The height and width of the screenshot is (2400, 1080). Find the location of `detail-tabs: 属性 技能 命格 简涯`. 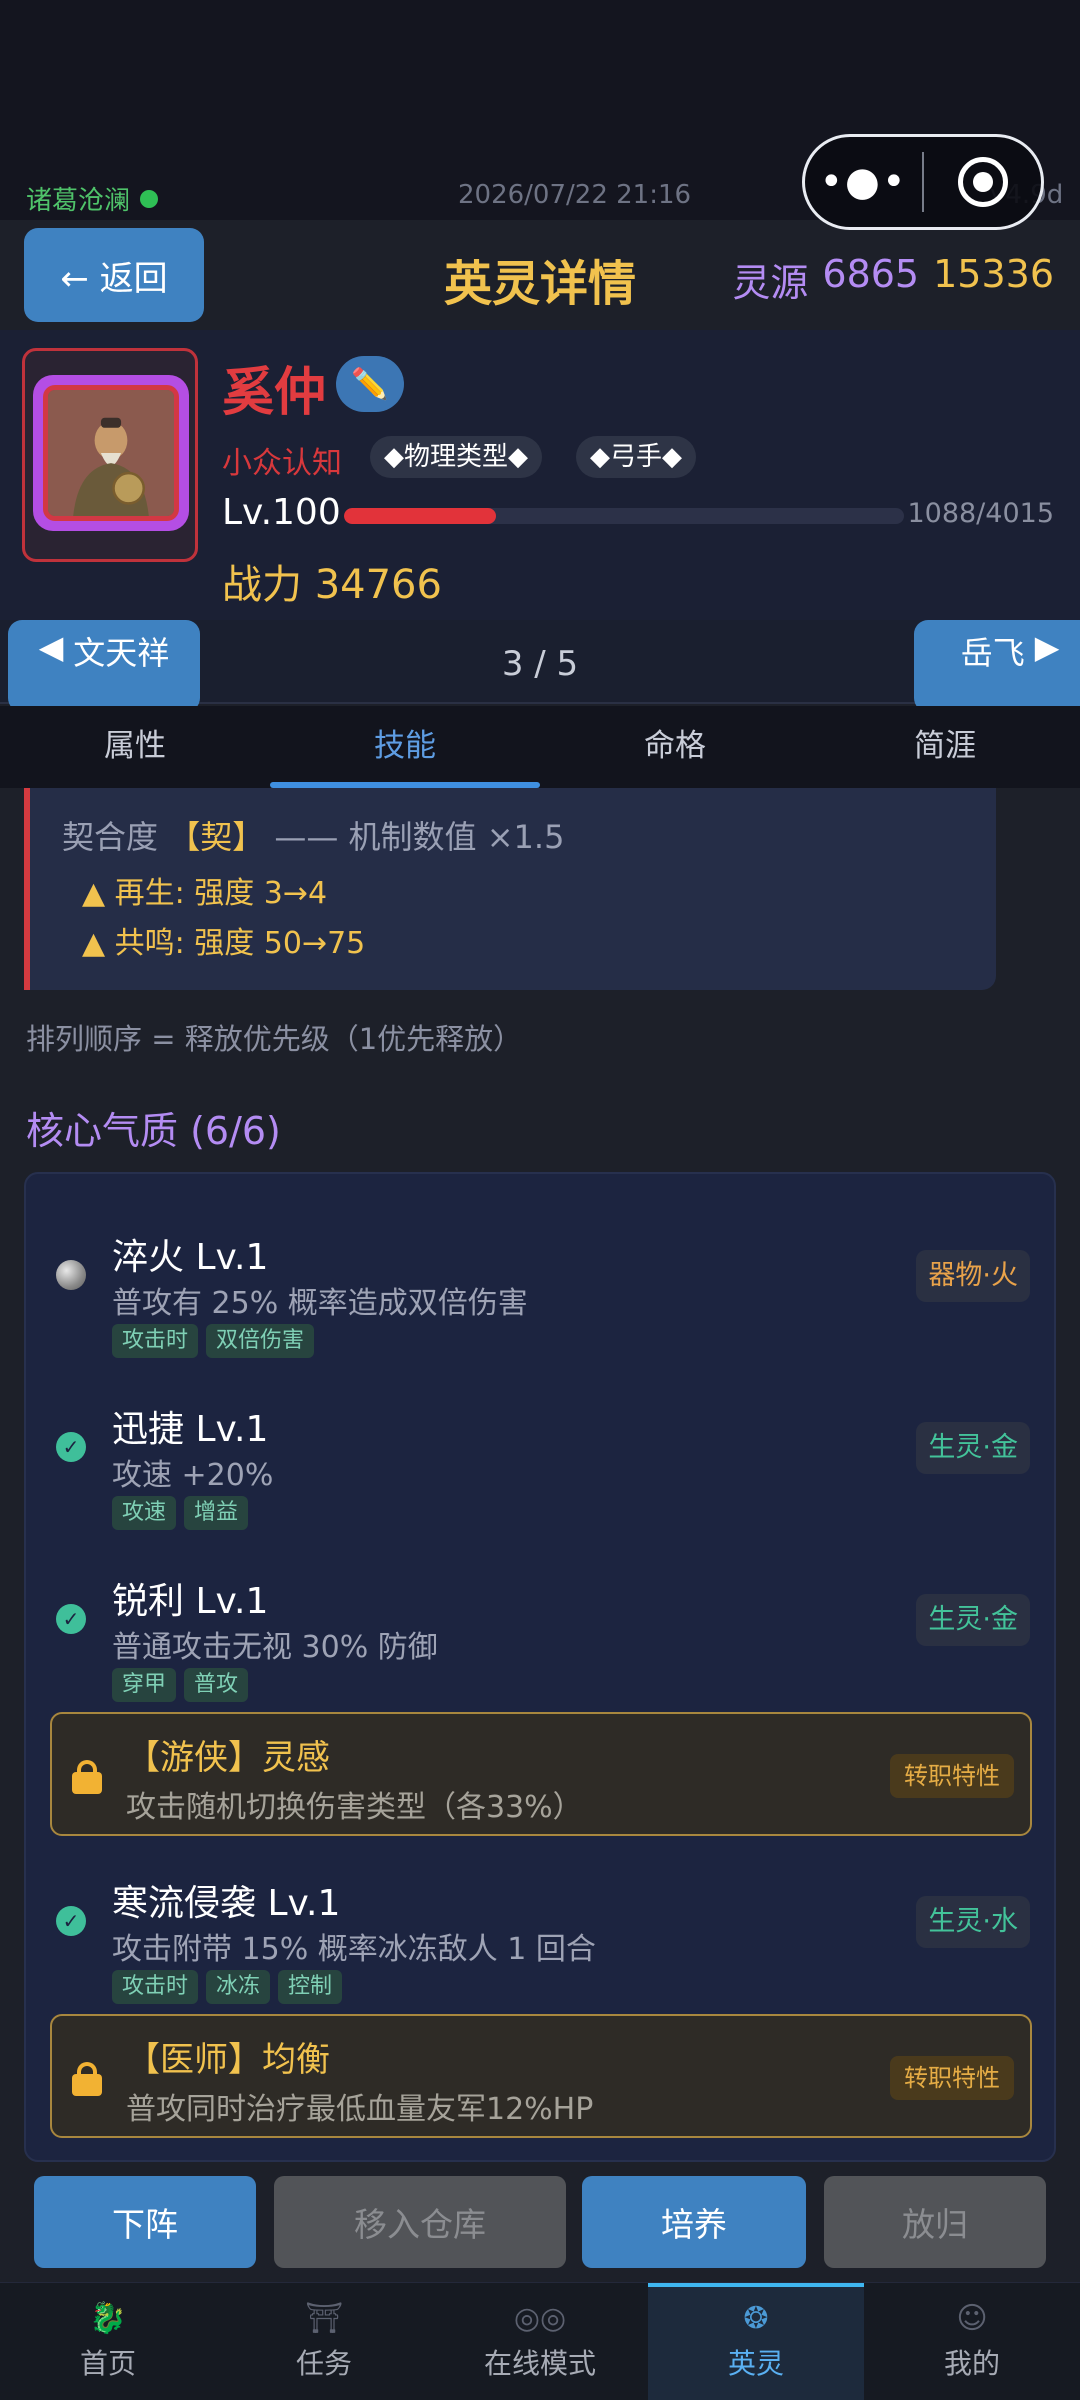

detail-tabs: 属性 技能 命格 简涯 is located at coordinates (540, 747).